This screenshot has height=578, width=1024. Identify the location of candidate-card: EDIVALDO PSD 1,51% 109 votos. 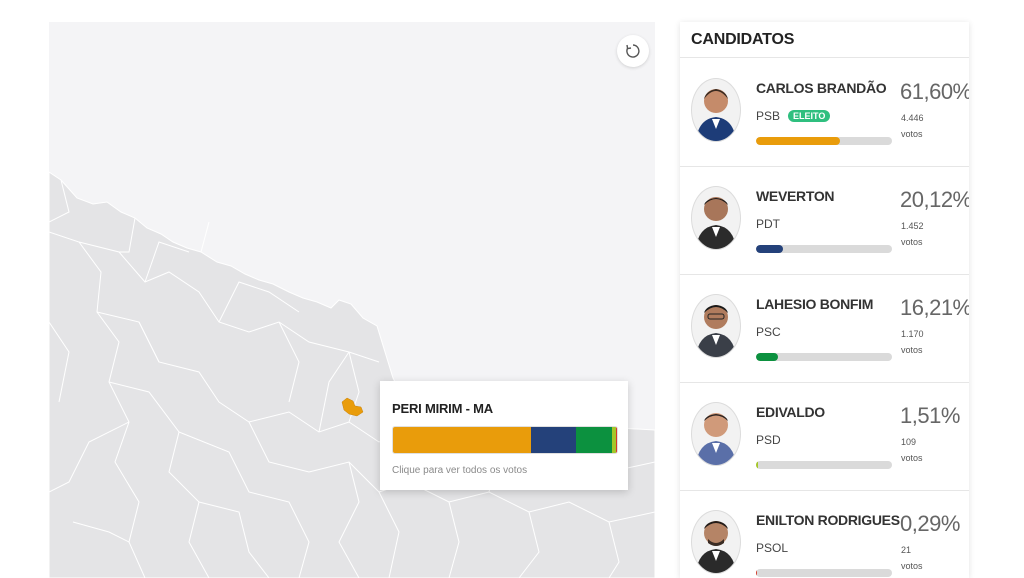
(824, 437).